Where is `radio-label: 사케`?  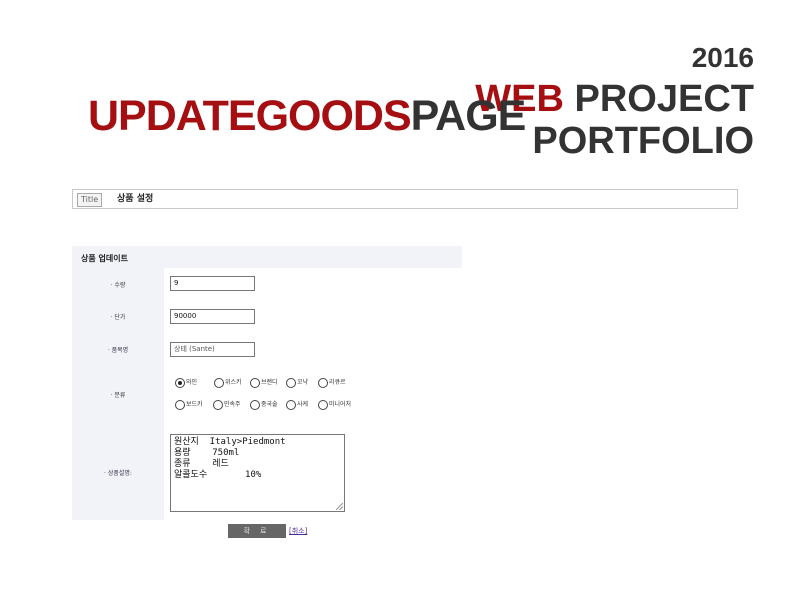
radio-label: 사케 is located at coordinates (303, 404).